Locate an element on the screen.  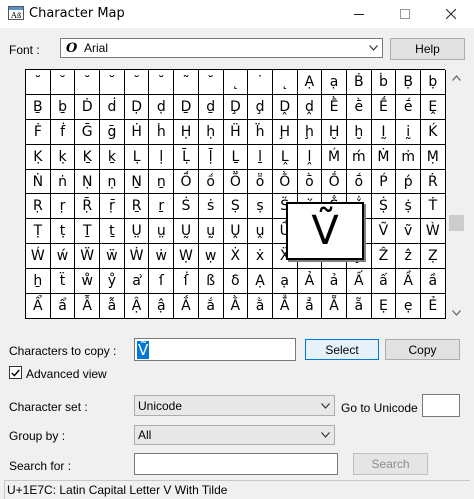
character-cell: Ḇ is located at coordinates (38, 107).